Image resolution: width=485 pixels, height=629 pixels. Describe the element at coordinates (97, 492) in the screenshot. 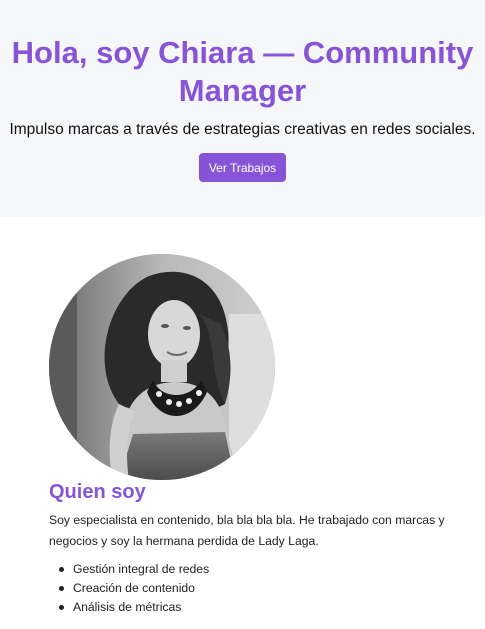

I see `about-title: Quien soy` at that location.